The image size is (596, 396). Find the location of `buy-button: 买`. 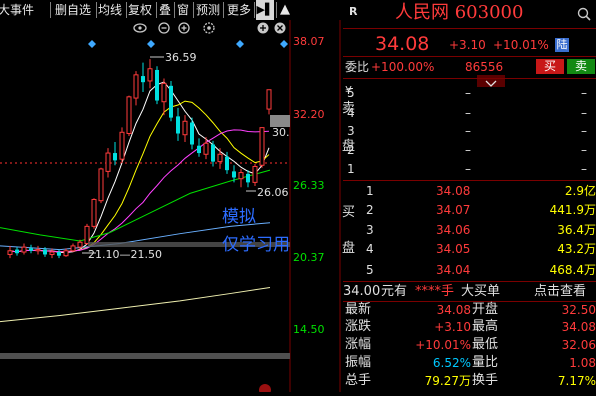

buy-button: 买 is located at coordinates (550, 66).